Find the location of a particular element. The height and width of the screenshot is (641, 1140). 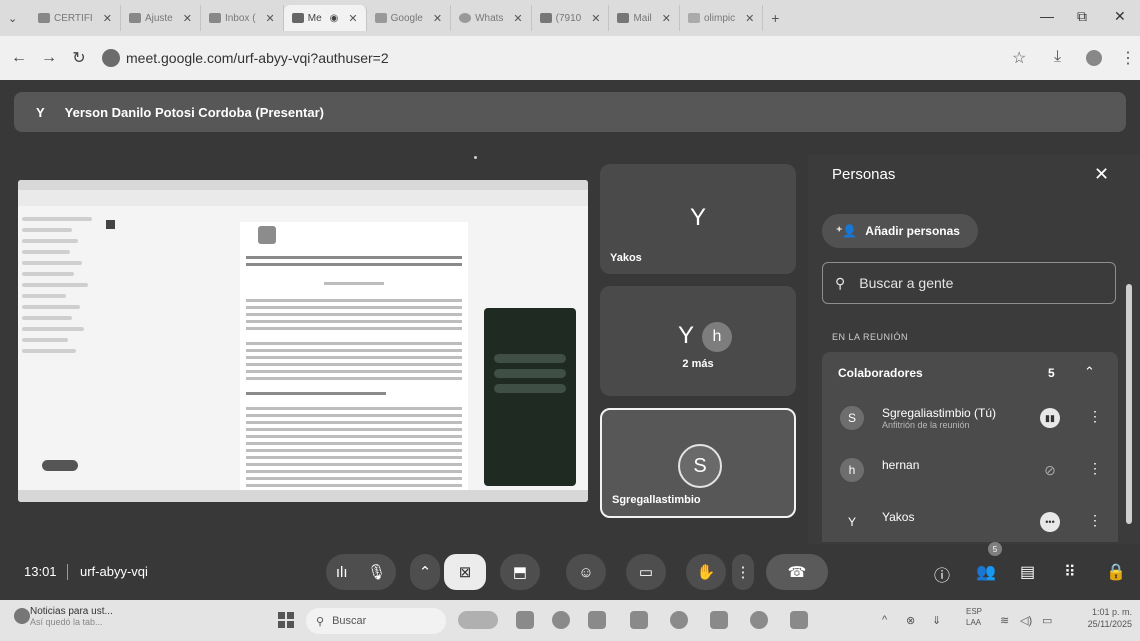

shared-tools-panel is located at coordinates (61, 345).